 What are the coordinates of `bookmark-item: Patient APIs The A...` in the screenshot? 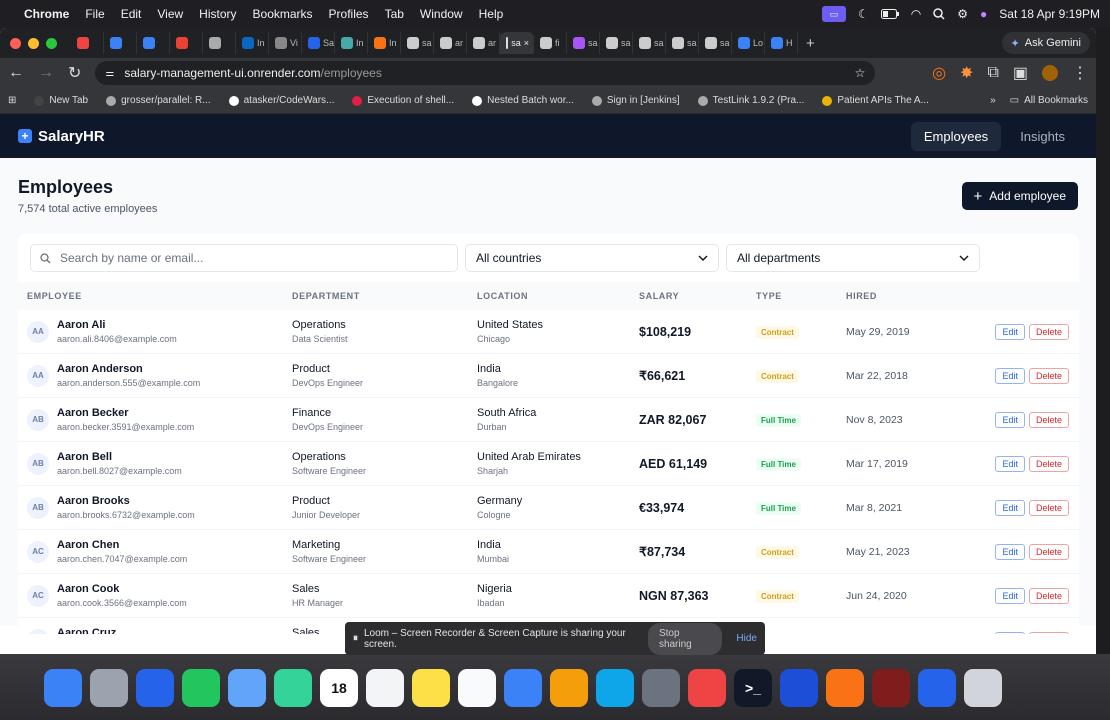 It's located at (875, 100).